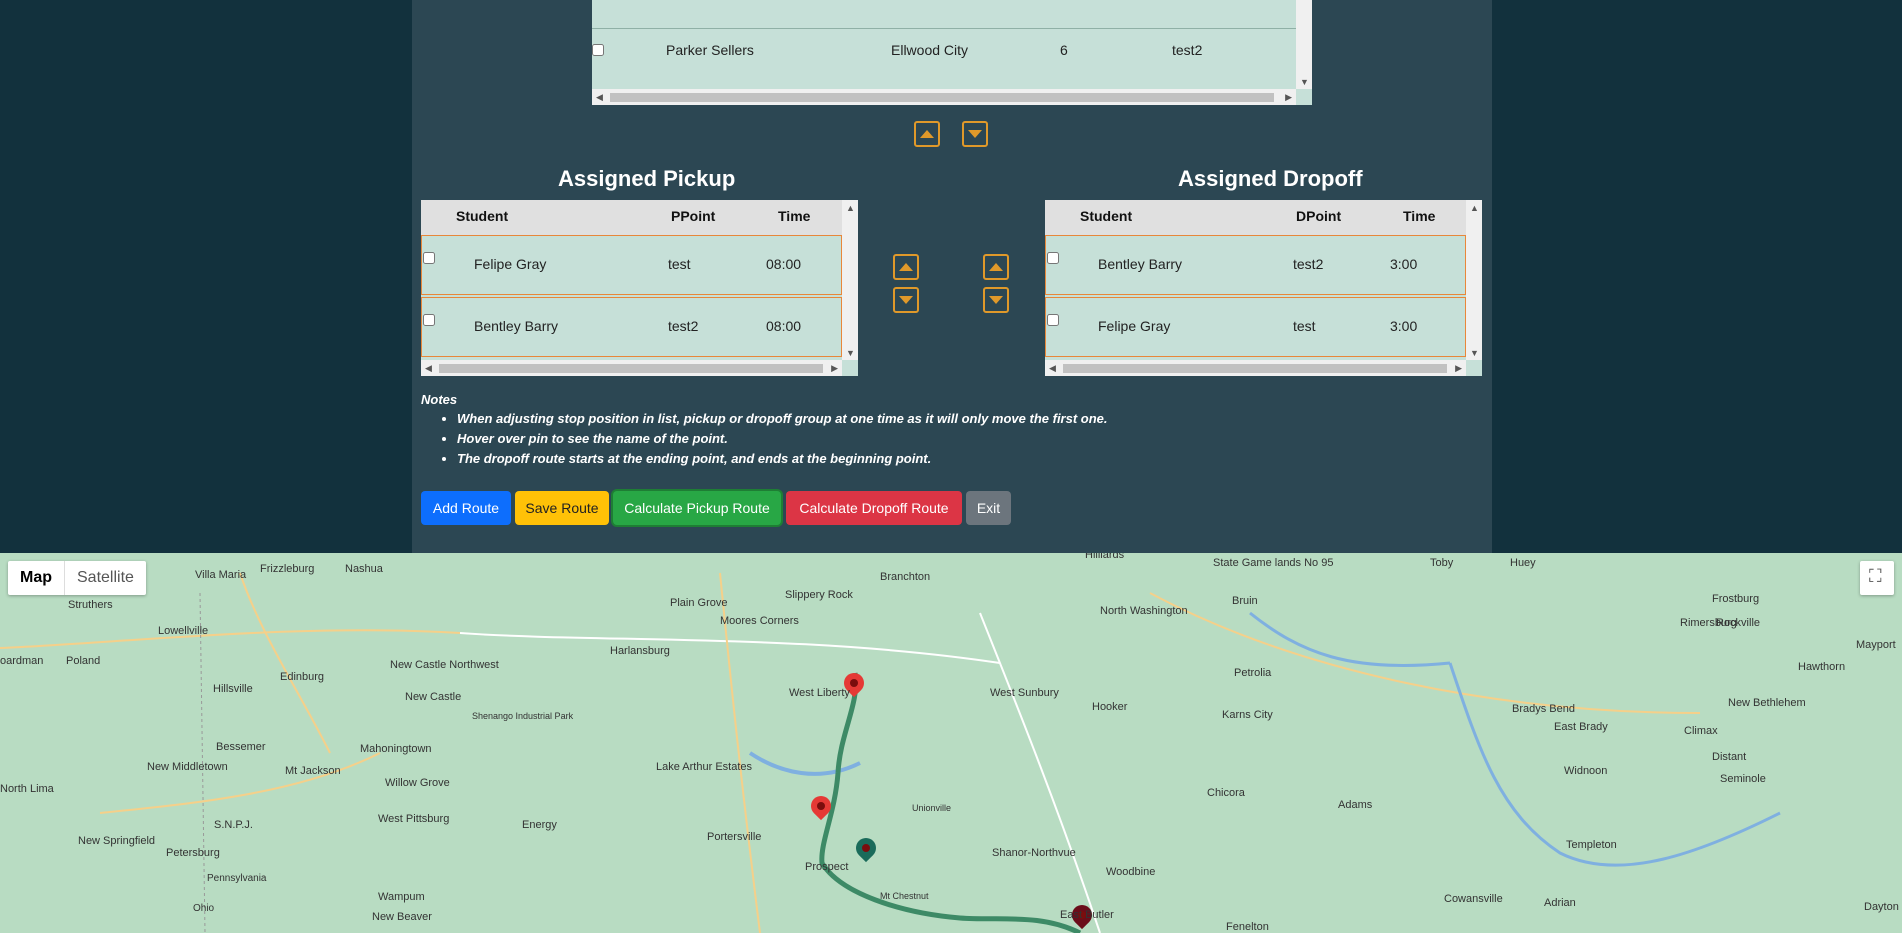 Image resolution: width=1902 pixels, height=933 pixels. I want to click on map-place-label: State Game lands No 95, so click(1273, 563).